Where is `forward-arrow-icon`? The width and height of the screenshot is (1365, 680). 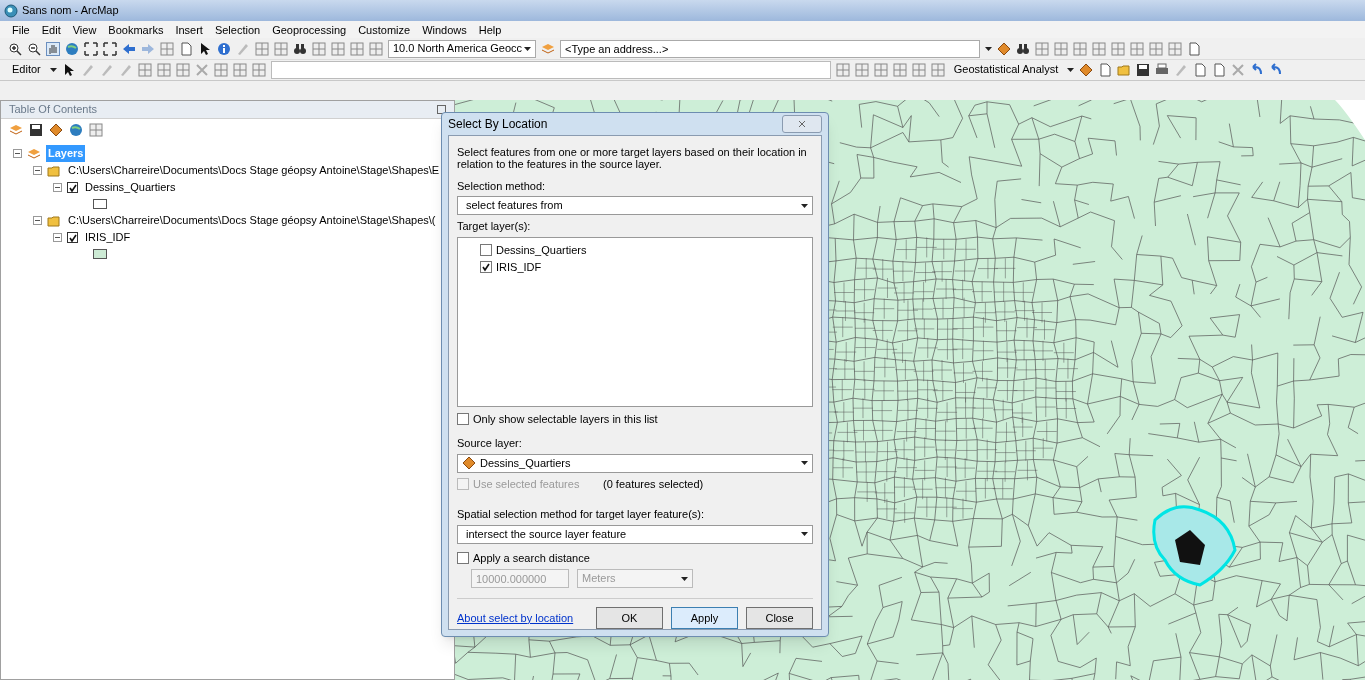
forward-arrow-icon is located at coordinates (148, 48).